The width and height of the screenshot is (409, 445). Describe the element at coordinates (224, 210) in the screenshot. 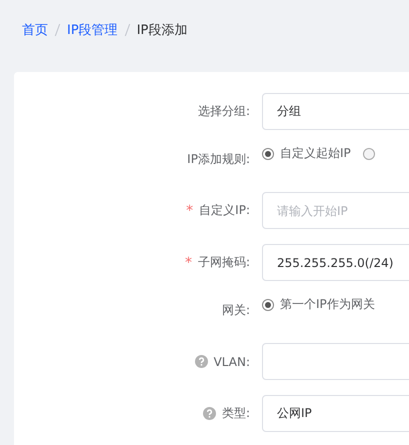

I see `field-label: 自定义IP:` at that location.